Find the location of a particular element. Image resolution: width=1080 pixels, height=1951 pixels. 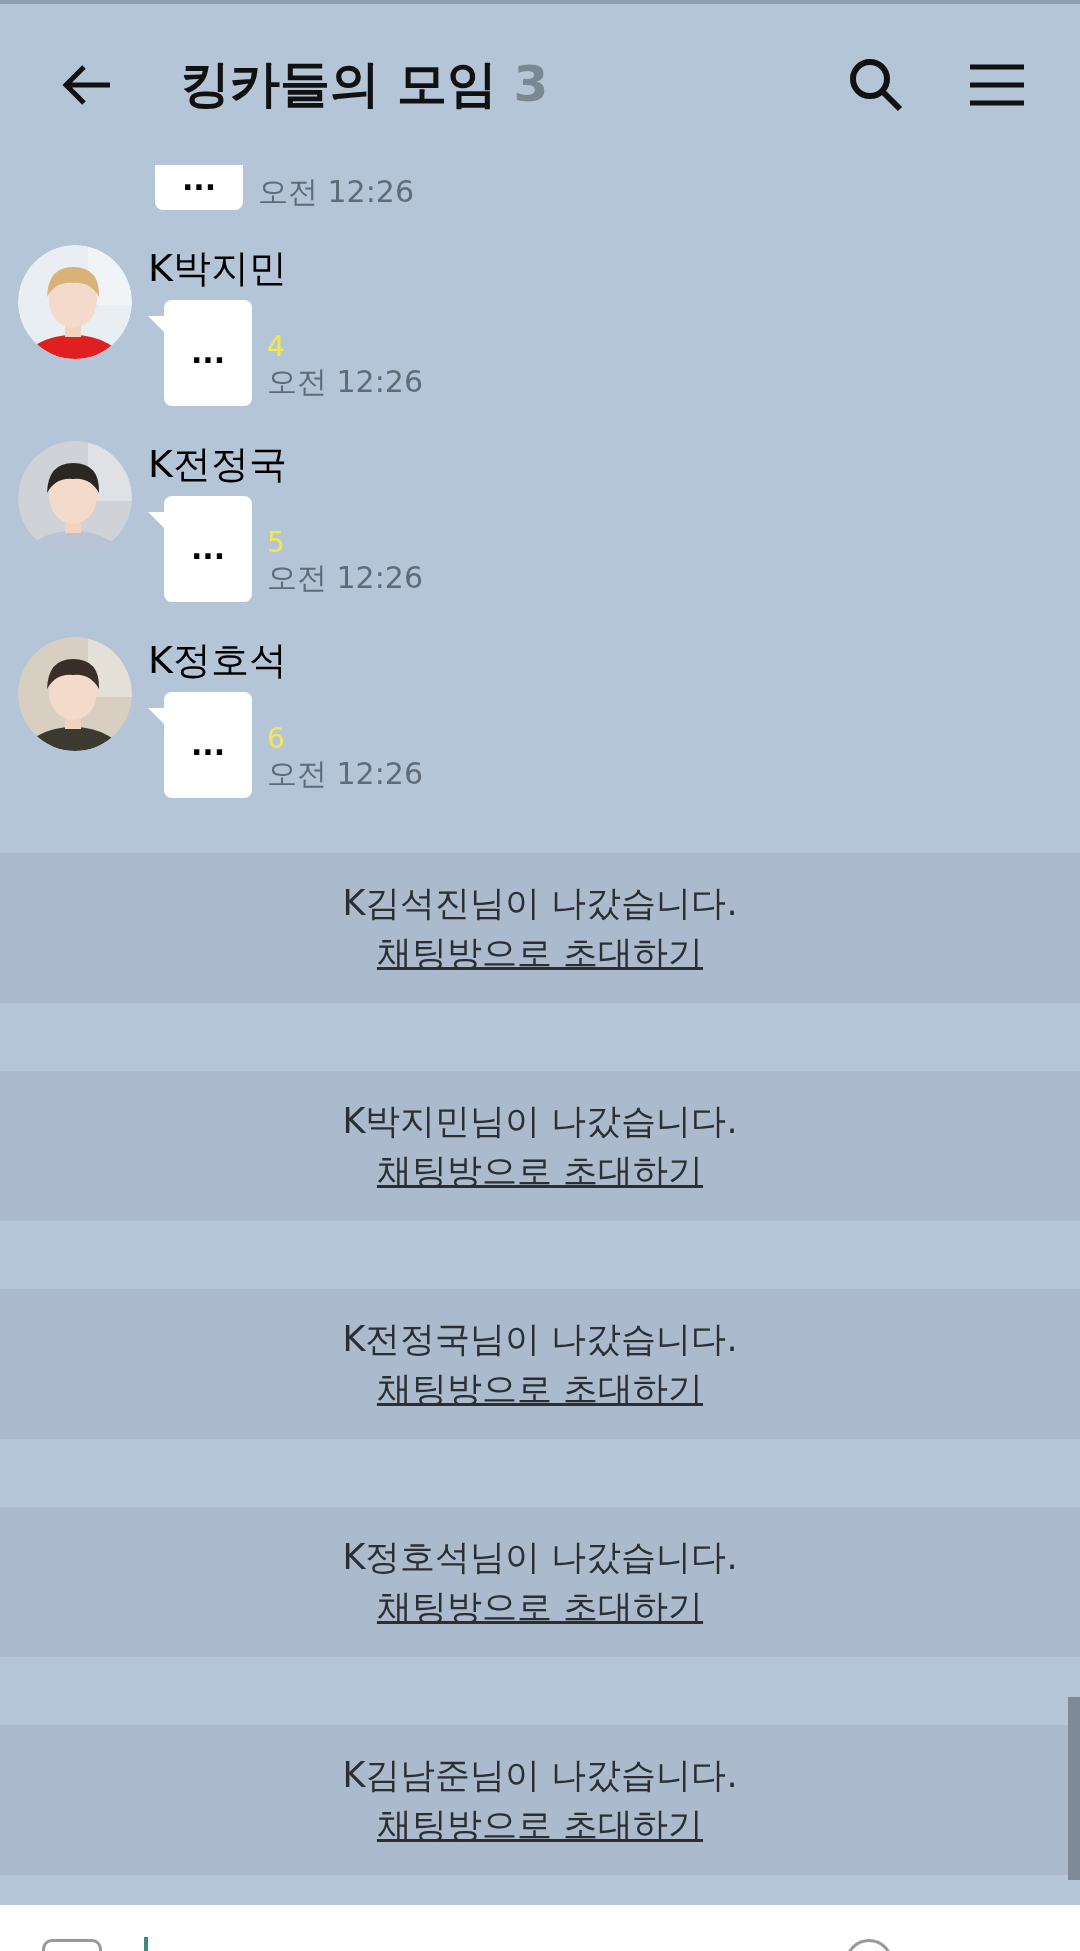

sender-name: K전정국 is located at coordinates (218, 464).